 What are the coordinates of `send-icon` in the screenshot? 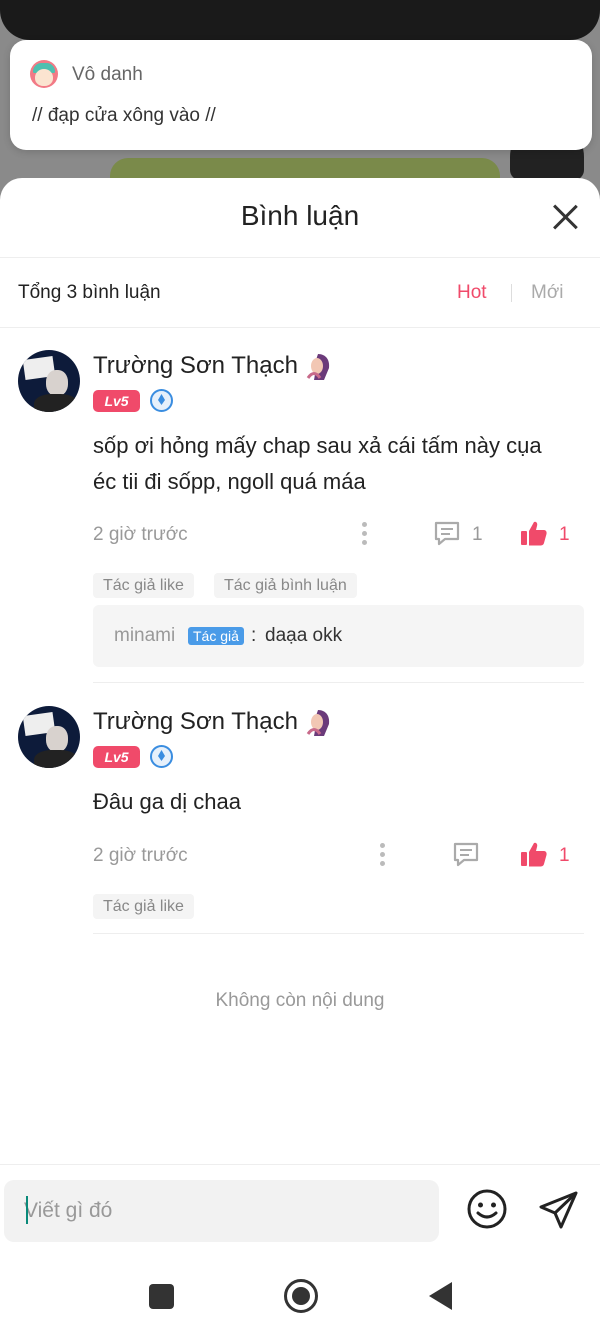 It's located at (559, 1210).